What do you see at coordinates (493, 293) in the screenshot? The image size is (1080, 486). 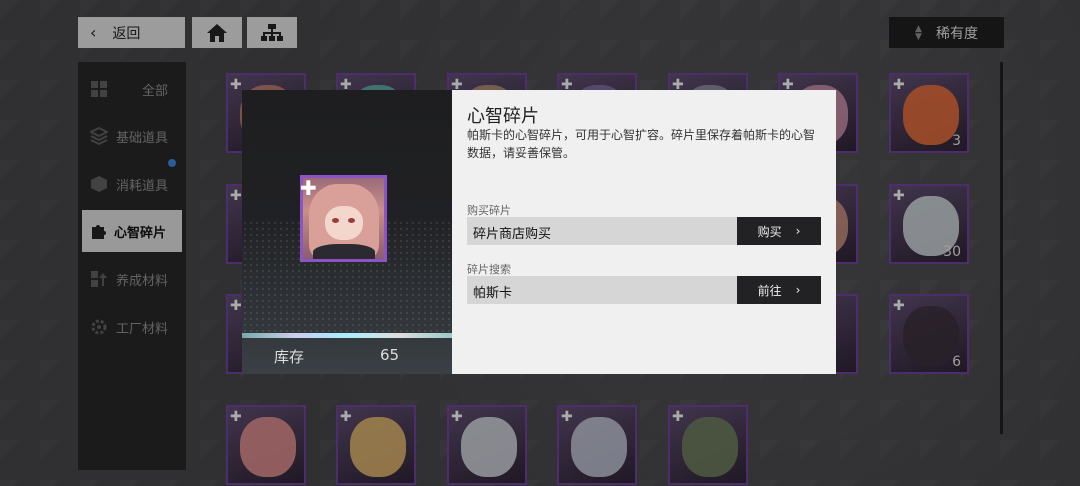 I see `search-source-text: 帕斯卡` at bounding box center [493, 293].